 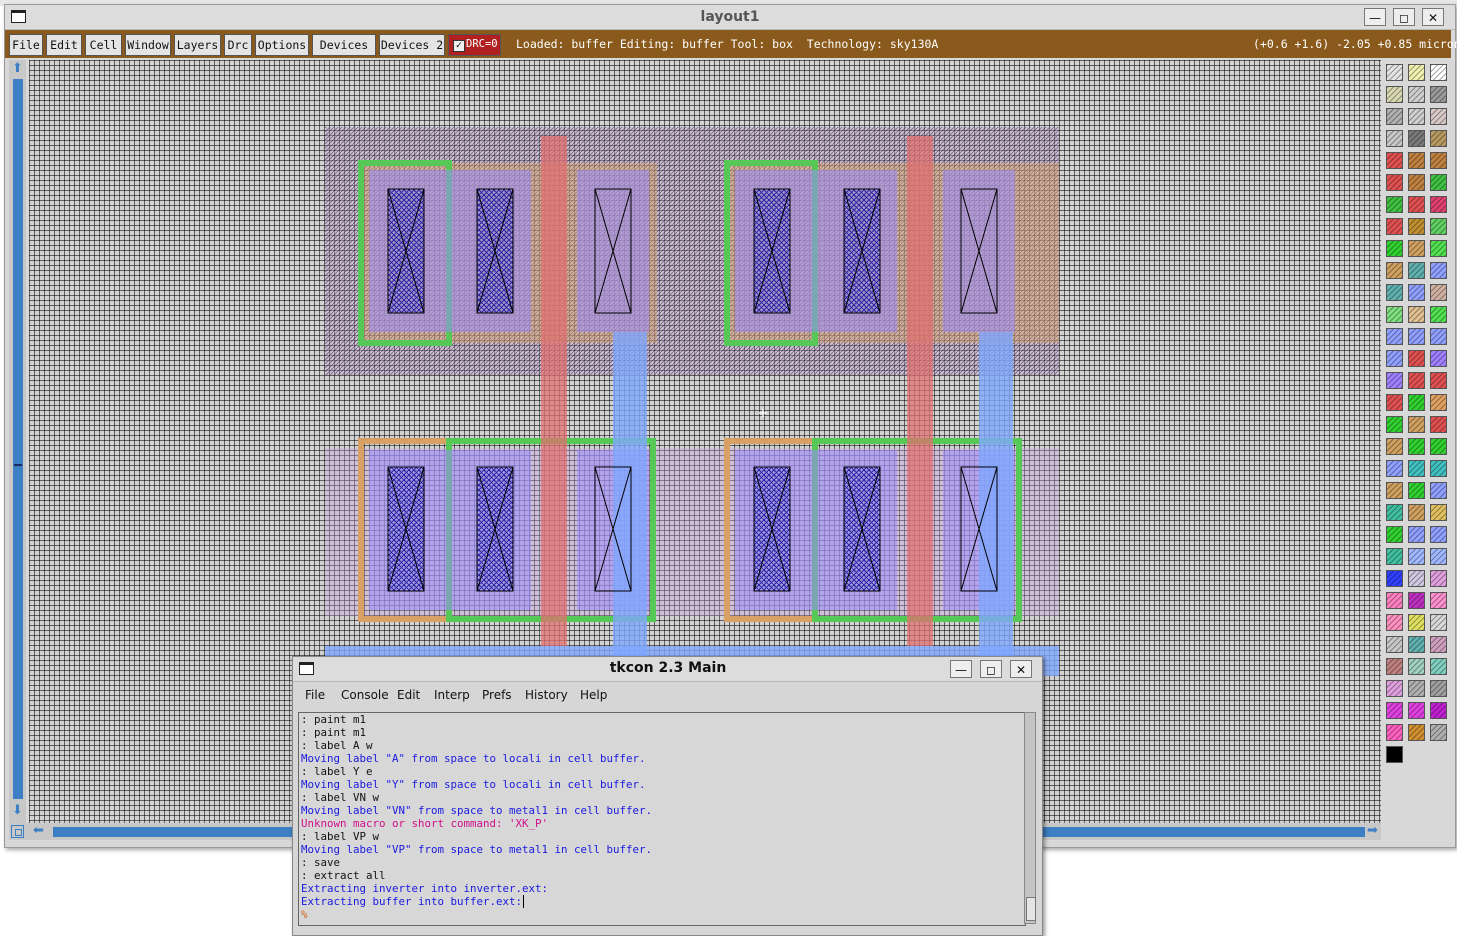 I want to click on tkcon-close-button: ✕, so click(x=1021, y=669).